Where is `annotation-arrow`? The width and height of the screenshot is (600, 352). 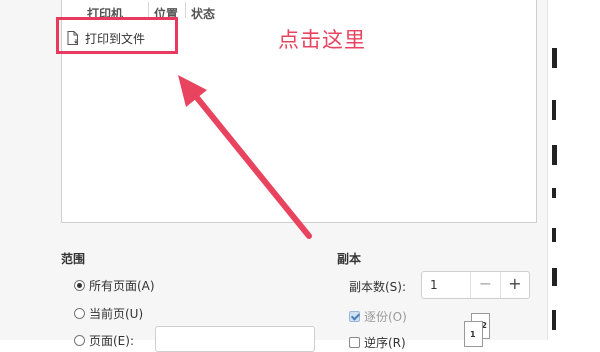
annotation-arrow is located at coordinates (245, 157).